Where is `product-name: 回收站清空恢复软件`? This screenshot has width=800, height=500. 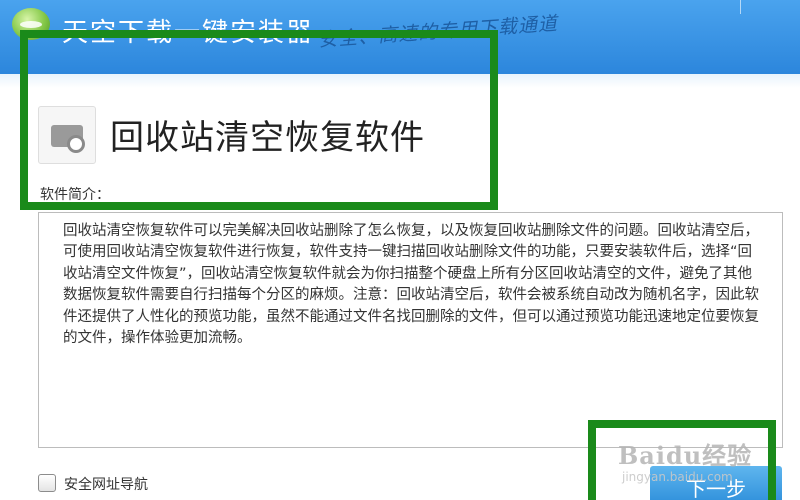
product-name: 回收站清空恢复软件 is located at coordinates (267, 138).